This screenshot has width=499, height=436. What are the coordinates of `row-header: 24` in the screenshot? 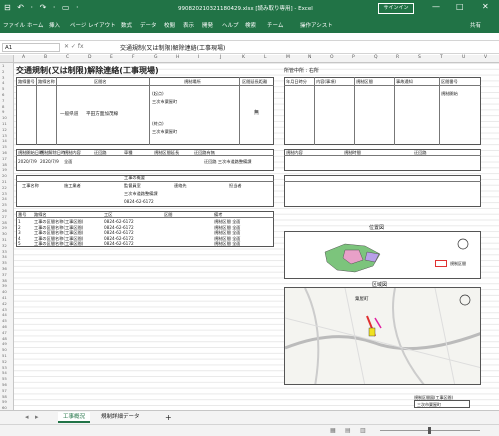 It's located at (4, 198).